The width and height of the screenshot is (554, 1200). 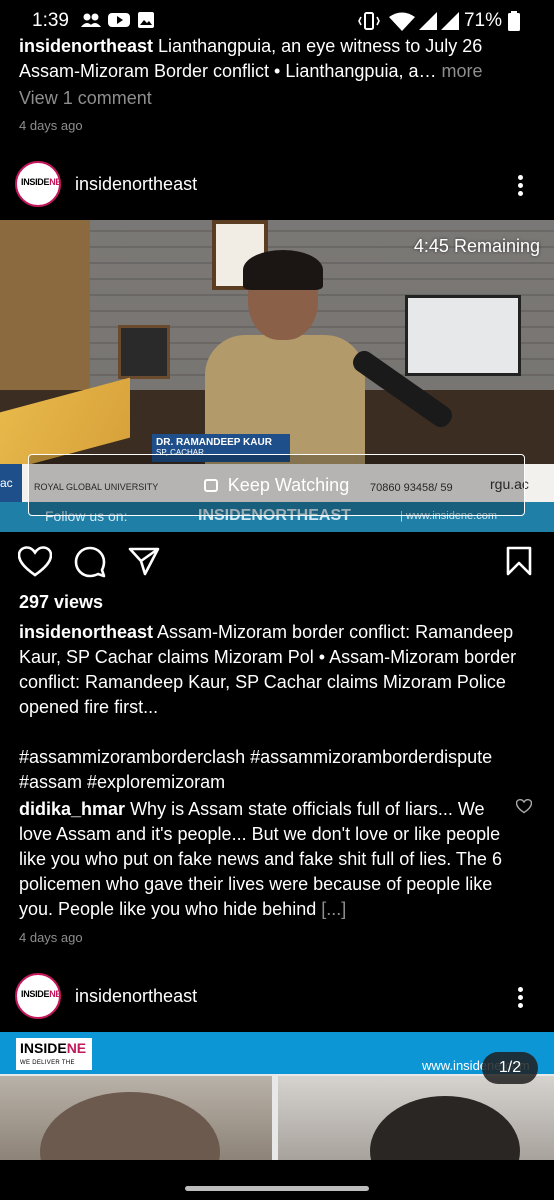 What do you see at coordinates (144, 352) in the screenshot?
I see `video-frame` at bounding box center [144, 352].